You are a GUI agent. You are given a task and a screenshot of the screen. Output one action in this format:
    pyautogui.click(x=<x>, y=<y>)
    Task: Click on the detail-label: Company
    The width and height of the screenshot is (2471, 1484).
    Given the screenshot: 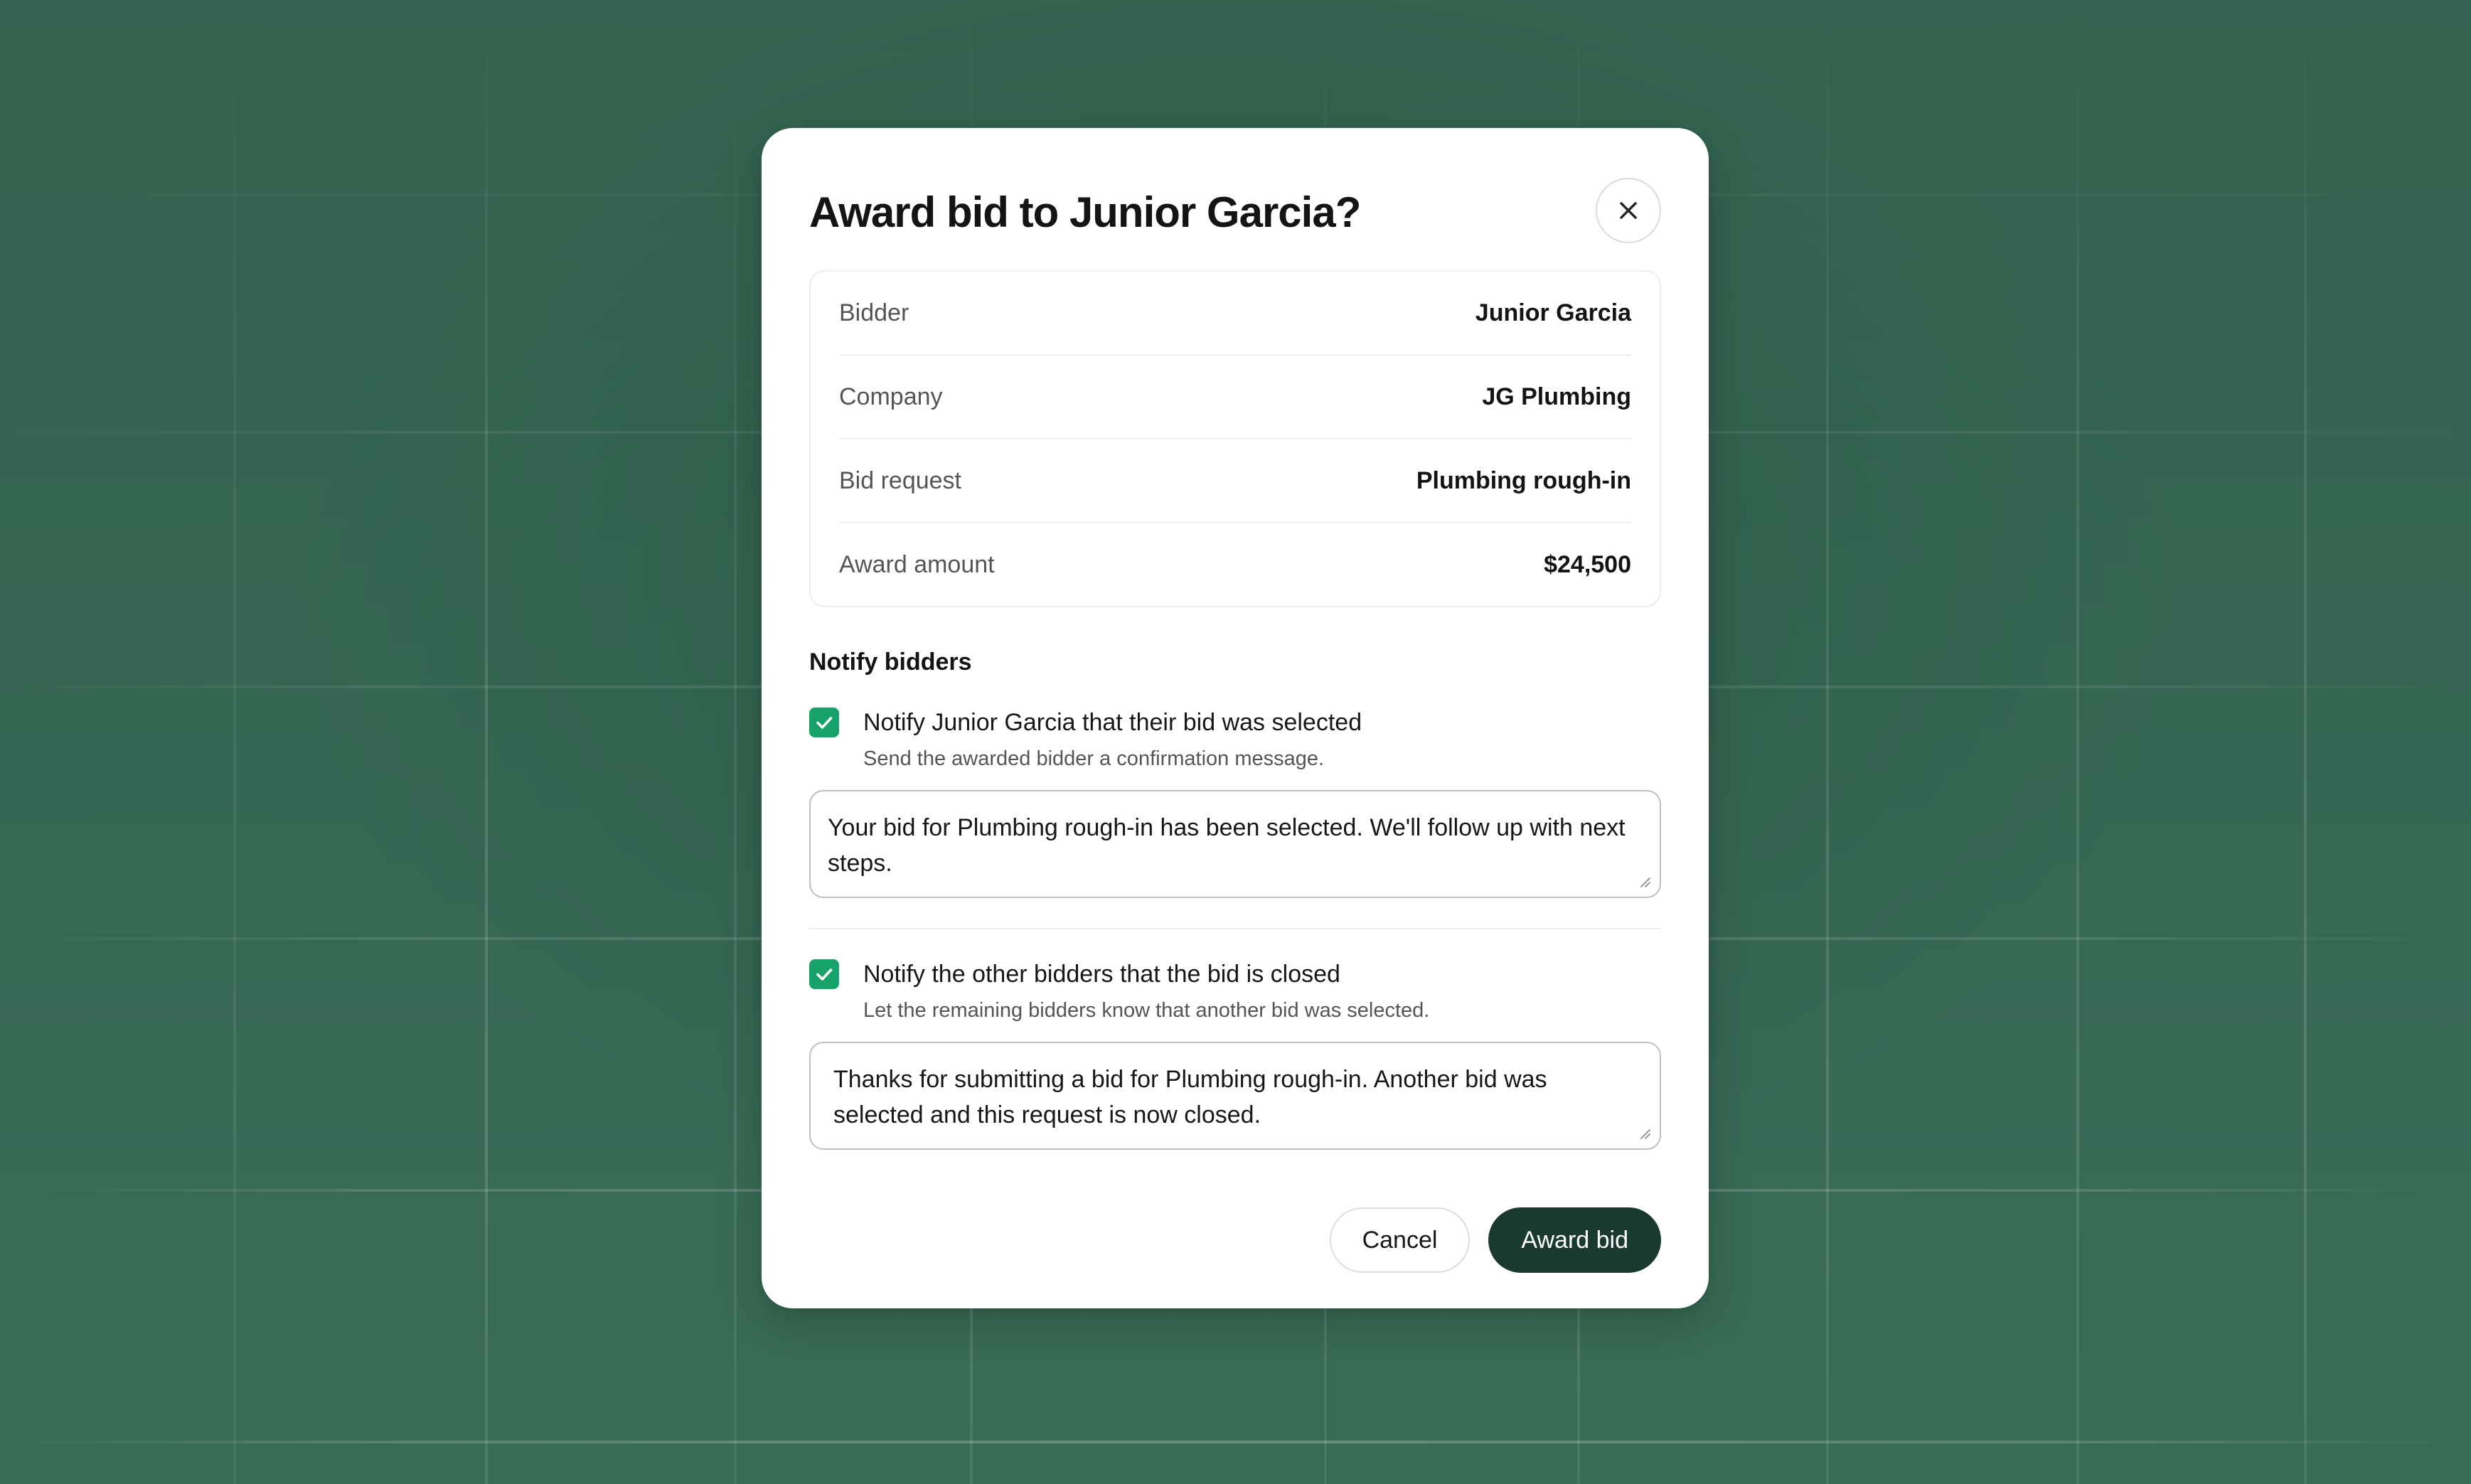 What is the action you would take?
    pyautogui.click(x=891, y=396)
    